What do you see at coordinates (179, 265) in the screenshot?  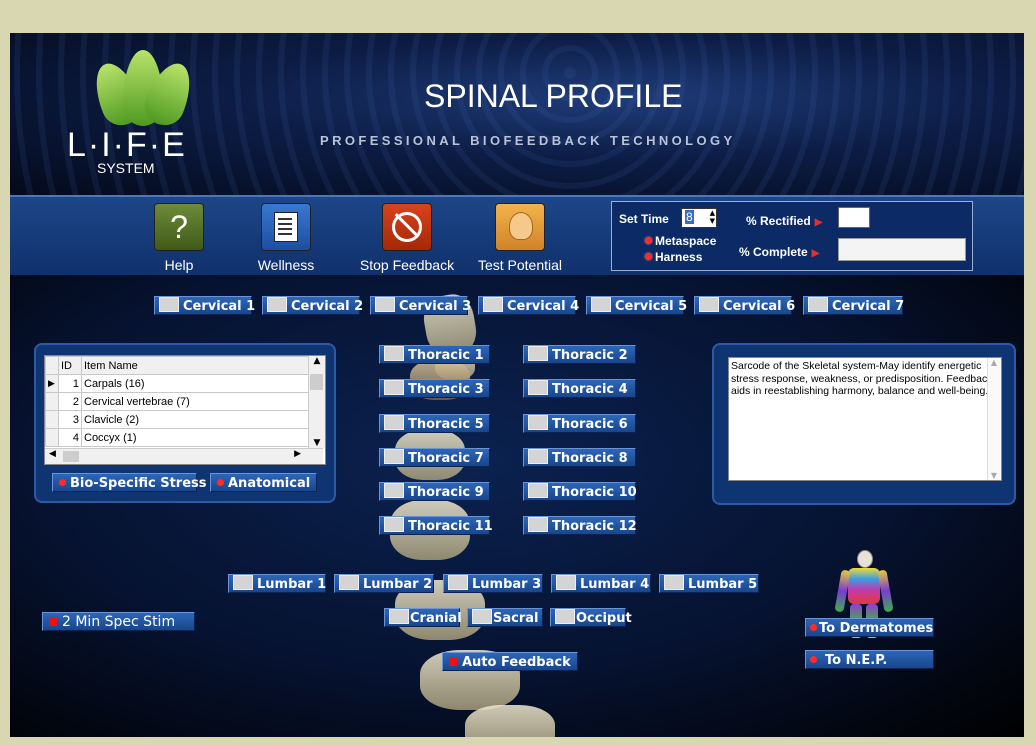 I see `help-label: Help` at bounding box center [179, 265].